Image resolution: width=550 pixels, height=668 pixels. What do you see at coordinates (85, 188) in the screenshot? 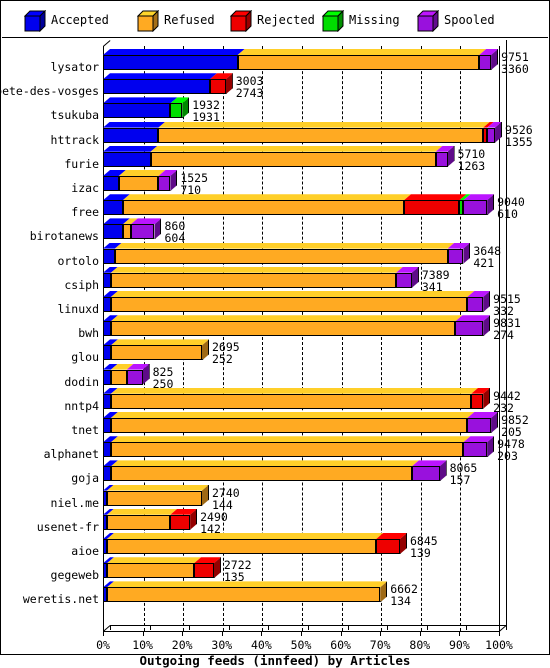
I see `y-axis-label: izac` at bounding box center [85, 188].